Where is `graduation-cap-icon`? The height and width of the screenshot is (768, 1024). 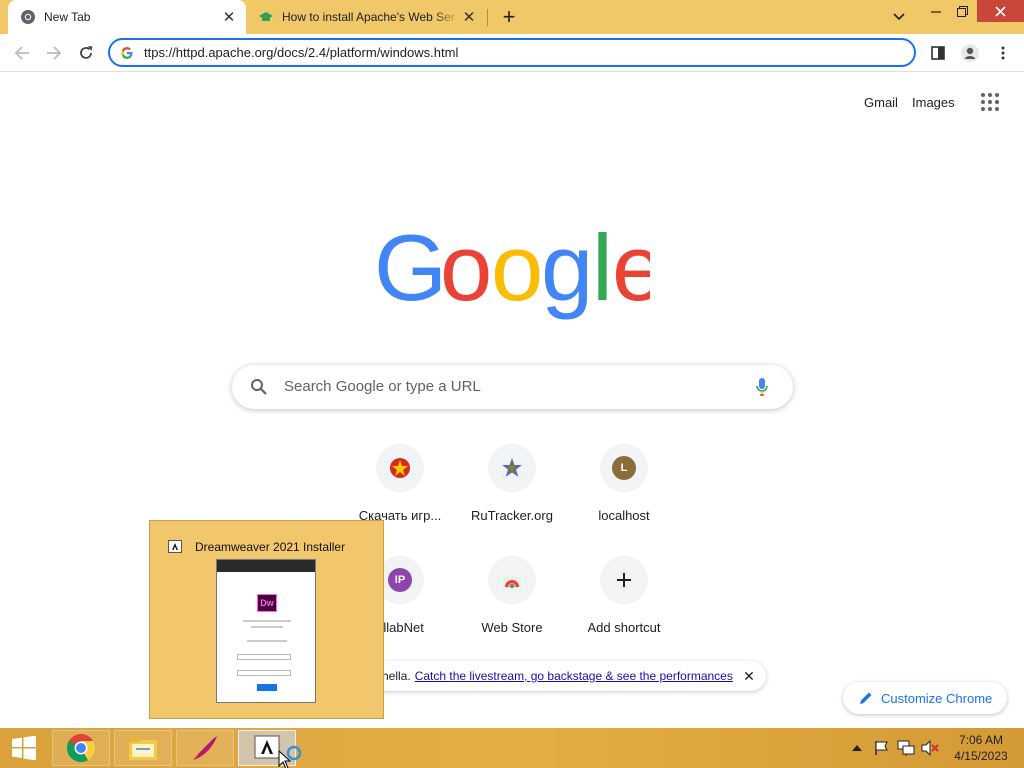 graduation-cap-icon is located at coordinates (266, 16).